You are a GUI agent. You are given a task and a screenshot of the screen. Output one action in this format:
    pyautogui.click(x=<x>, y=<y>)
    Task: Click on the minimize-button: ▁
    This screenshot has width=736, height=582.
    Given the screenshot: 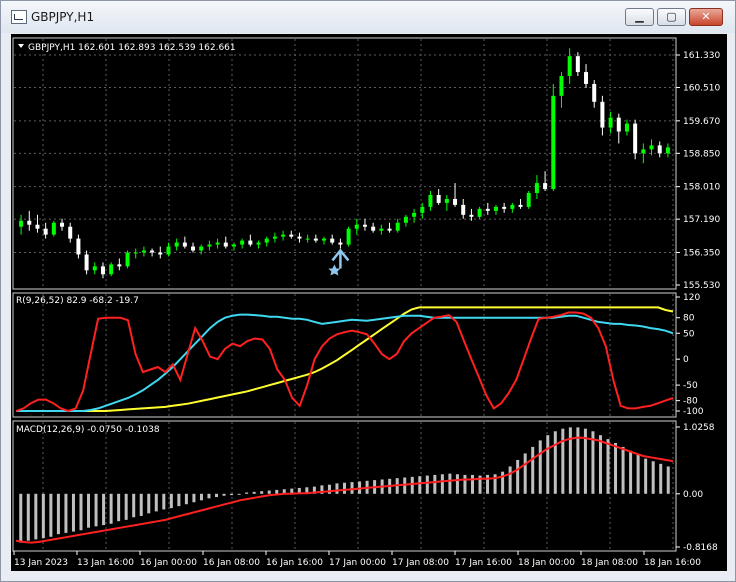 What is the action you would take?
    pyautogui.click(x=639, y=17)
    